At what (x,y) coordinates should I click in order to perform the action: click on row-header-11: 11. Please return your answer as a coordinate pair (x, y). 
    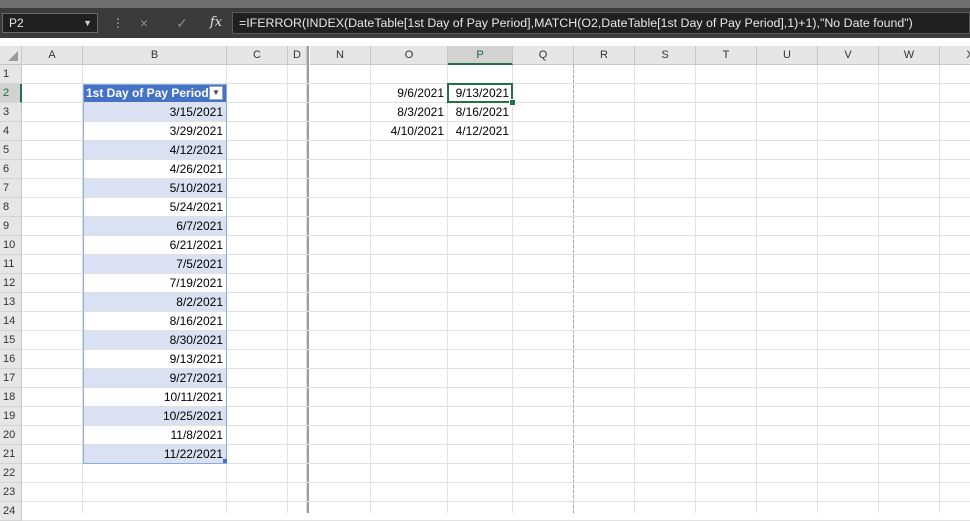
    Looking at the image, I should click on (11, 264).